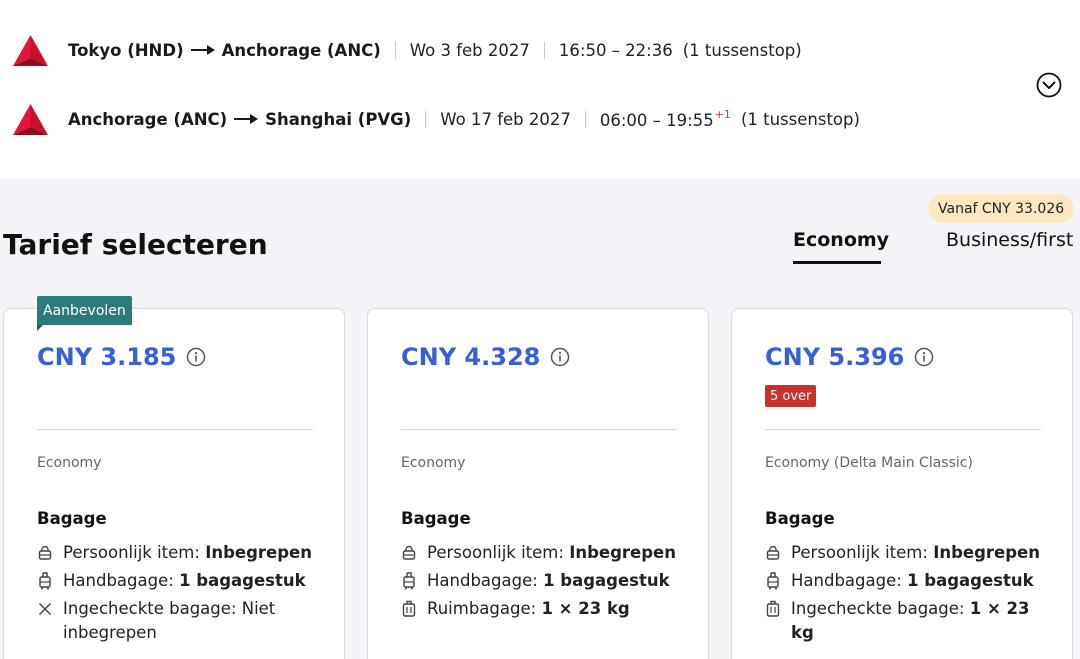 The height and width of the screenshot is (659, 1080). What do you see at coordinates (1049, 85) in the screenshot?
I see `chevron-down-circle-icon` at bounding box center [1049, 85].